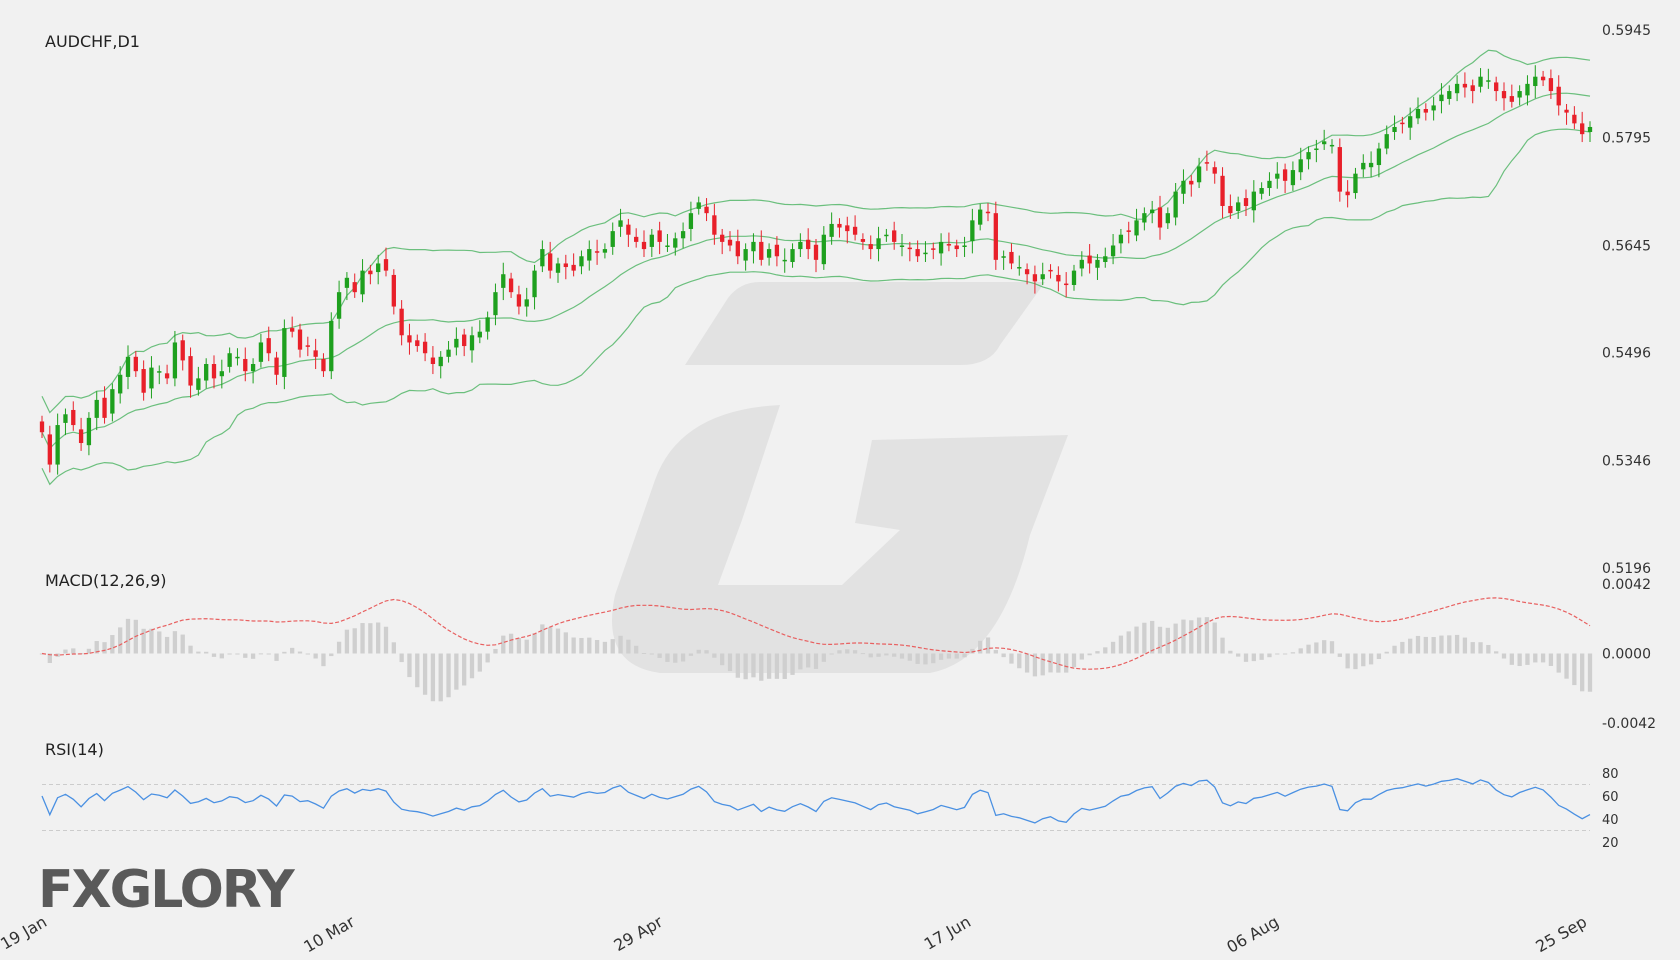 Image resolution: width=1680 pixels, height=960 pixels. I want to click on date-tick-label: 10 Mar, so click(329, 934).